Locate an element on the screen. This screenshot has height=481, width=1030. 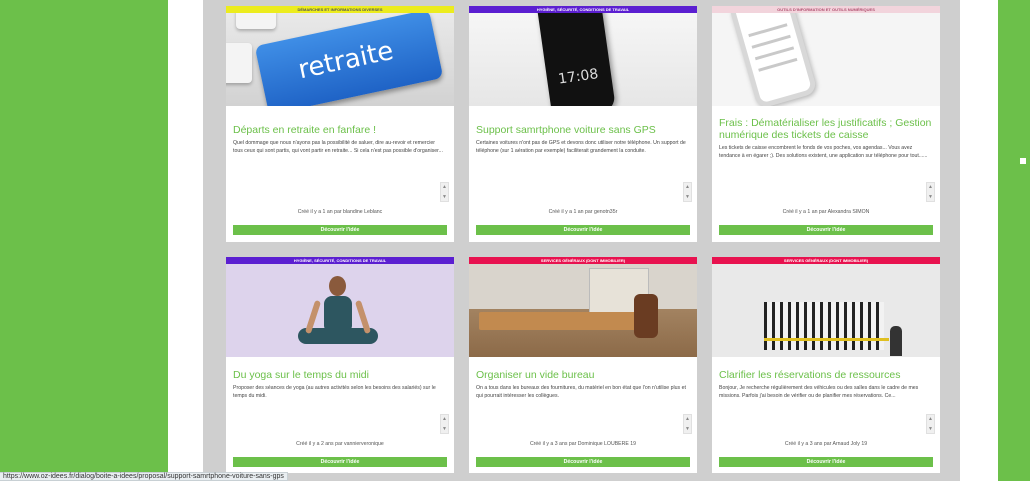
idea-meta: Créé il y a 1 an par genotn35r is located at coordinates (583, 212).